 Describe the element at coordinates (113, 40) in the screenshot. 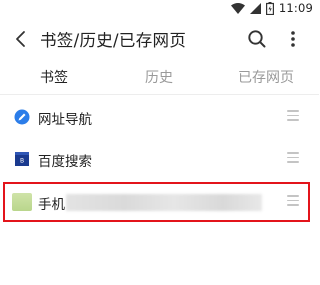

I see `page-title: 书签/历史/已存网页` at that location.